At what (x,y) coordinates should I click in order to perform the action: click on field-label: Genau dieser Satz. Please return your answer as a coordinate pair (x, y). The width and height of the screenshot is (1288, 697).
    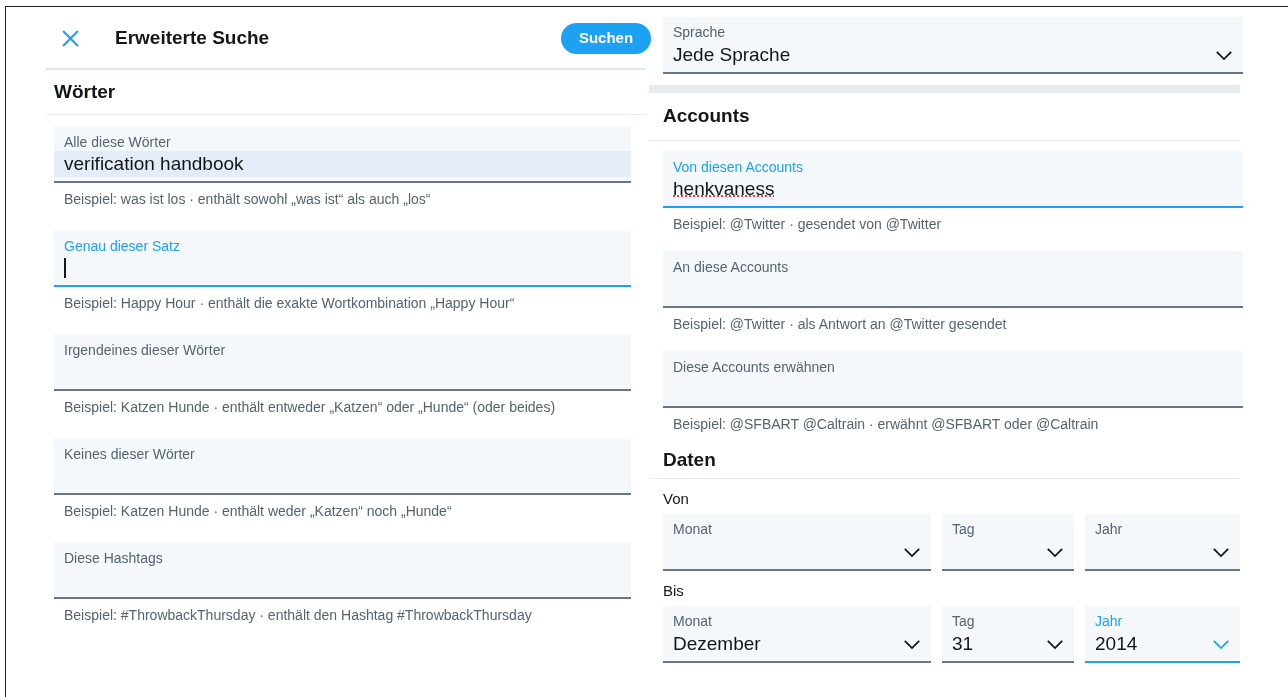
    Looking at the image, I should click on (122, 246).